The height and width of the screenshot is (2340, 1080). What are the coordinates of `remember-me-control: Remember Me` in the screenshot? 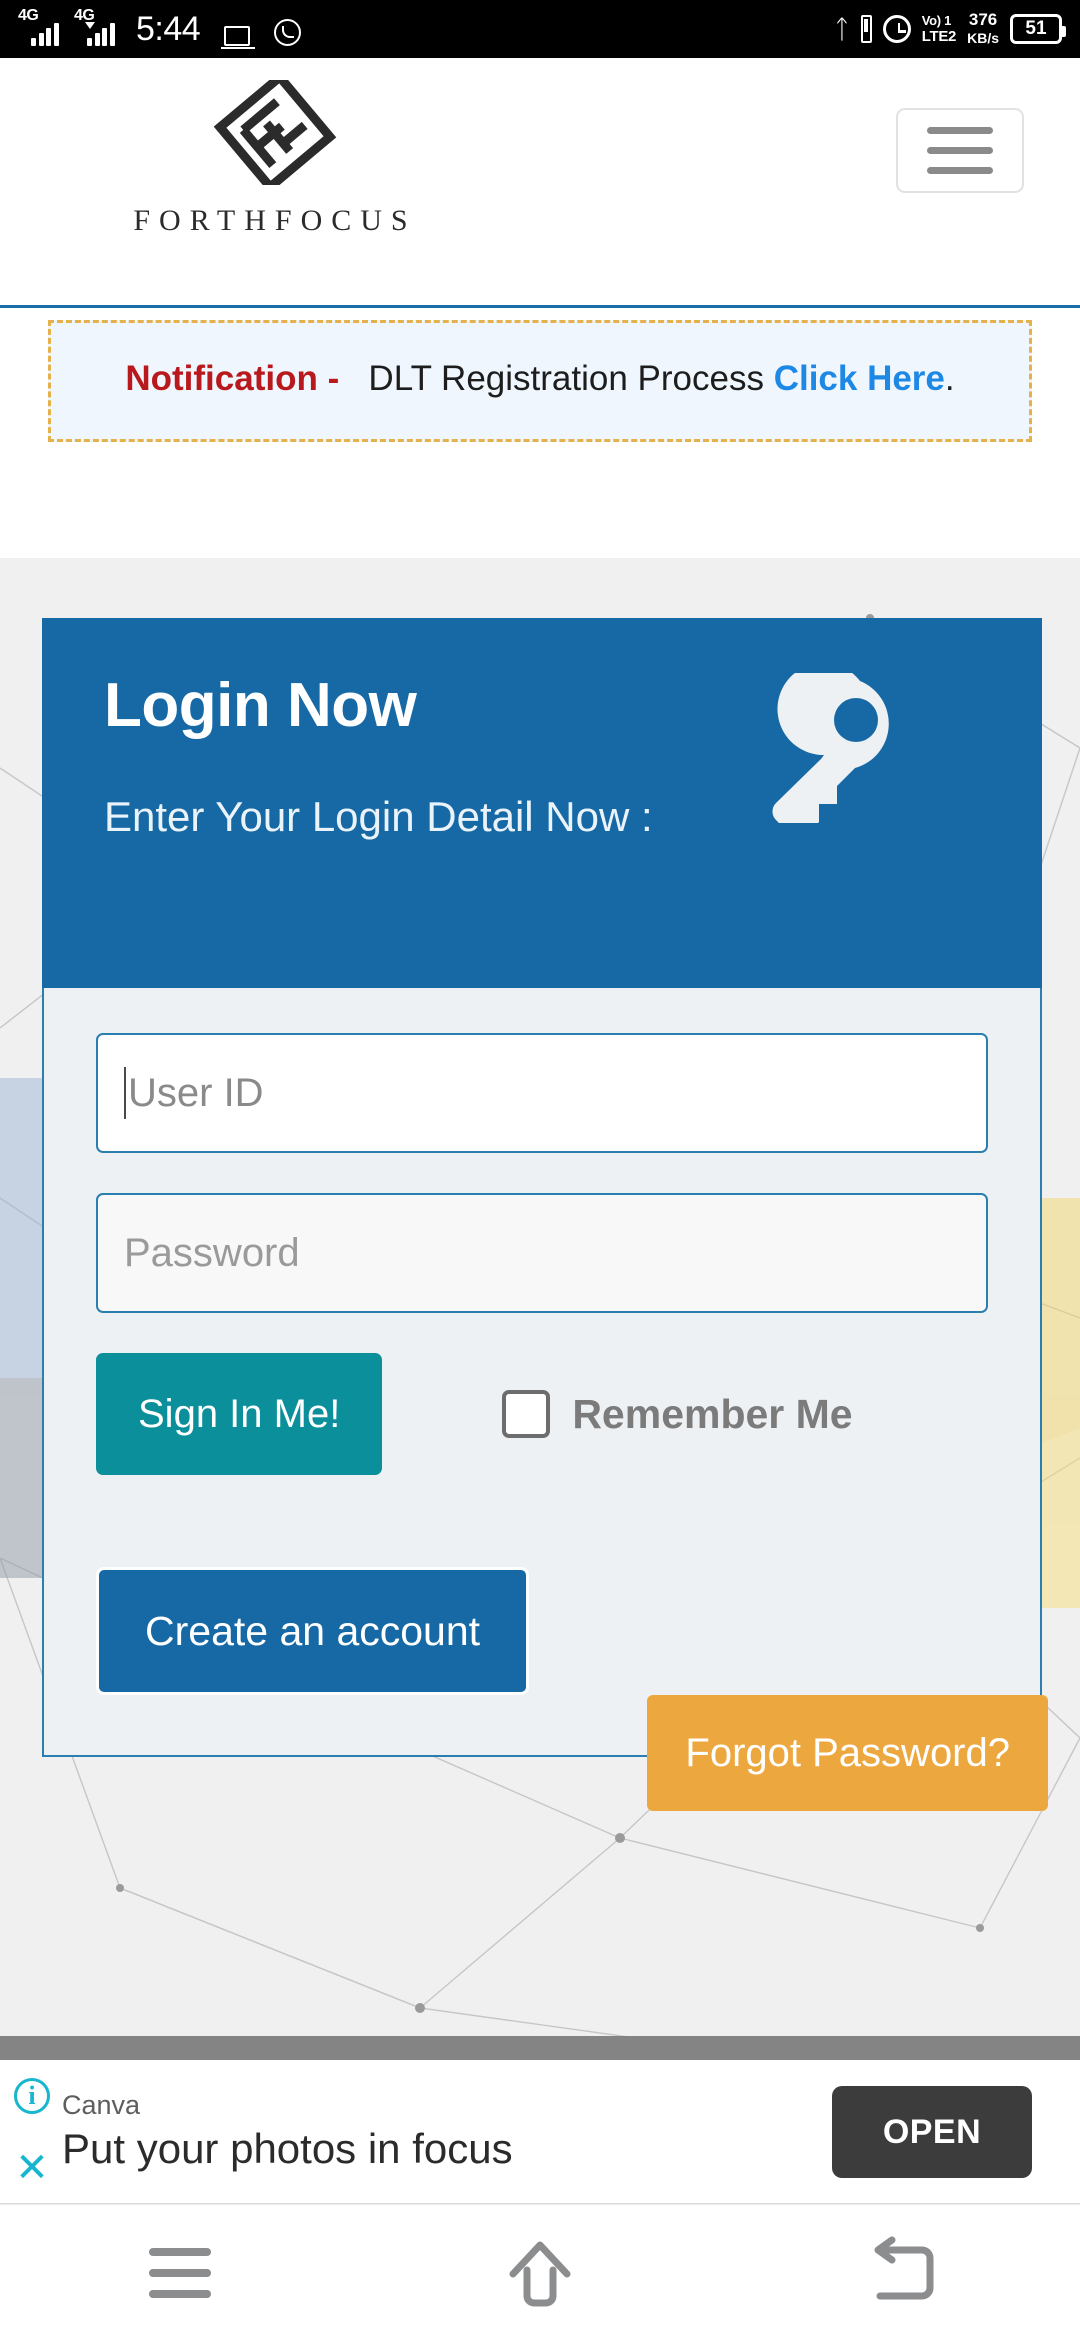 It's located at (677, 1414).